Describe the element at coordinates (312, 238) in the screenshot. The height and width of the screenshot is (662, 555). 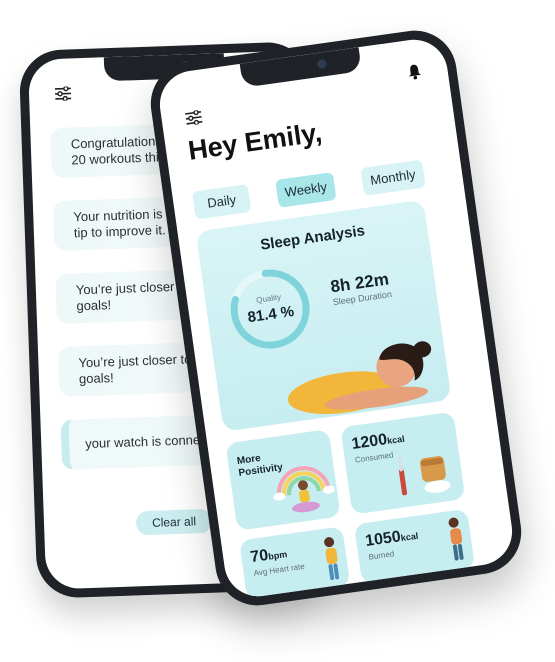
I see `sleep-analysis-title: Sleep Analysis` at that location.